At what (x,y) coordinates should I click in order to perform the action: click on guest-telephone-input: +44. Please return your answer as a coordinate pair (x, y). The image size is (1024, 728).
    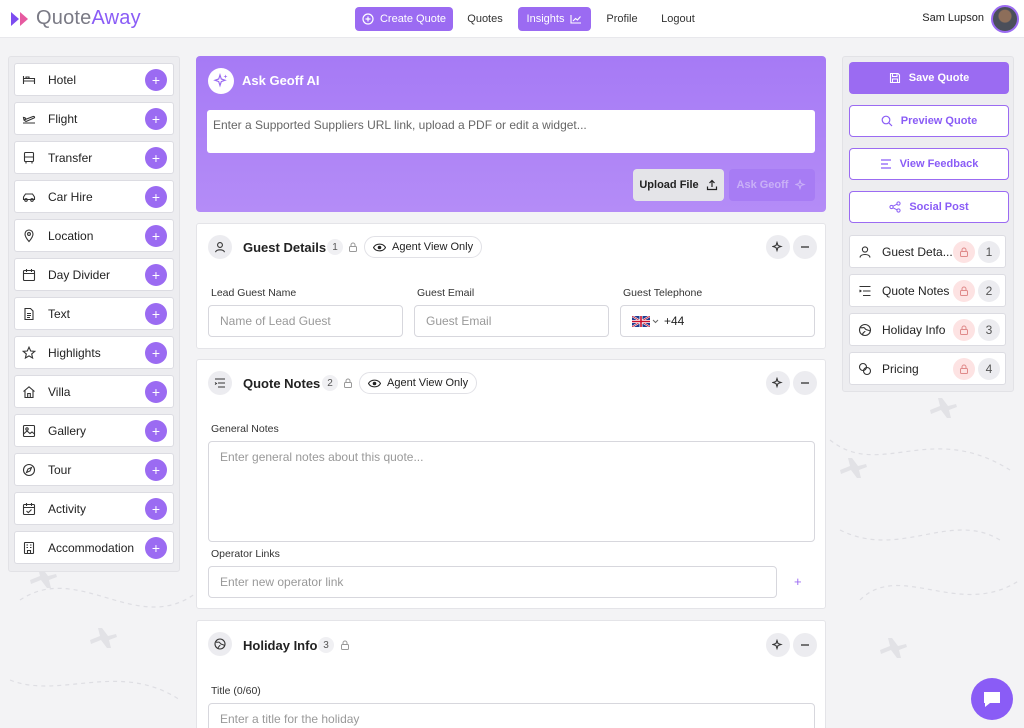
    Looking at the image, I should click on (717, 321).